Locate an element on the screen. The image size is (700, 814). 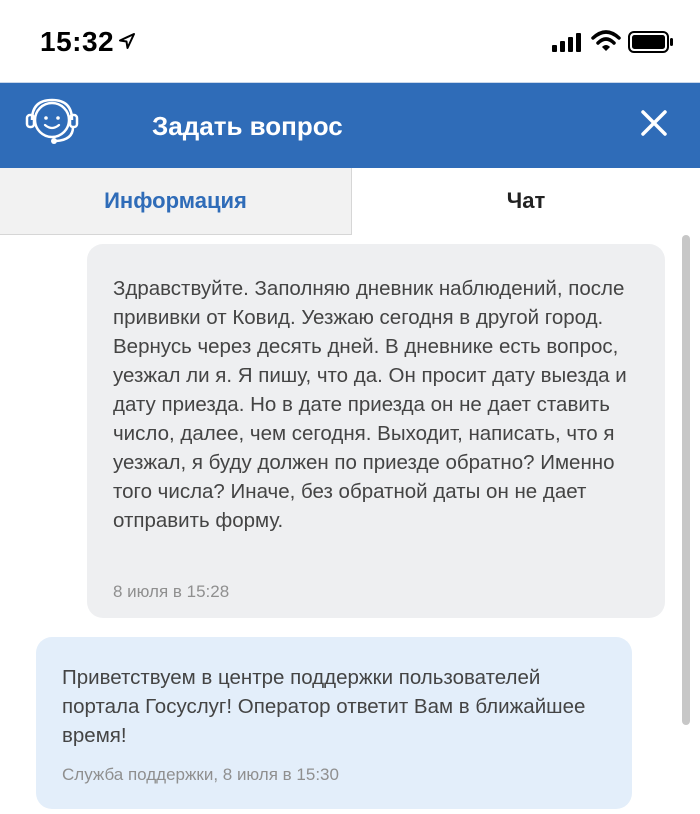
close-button is located at coordinates (654, 123).